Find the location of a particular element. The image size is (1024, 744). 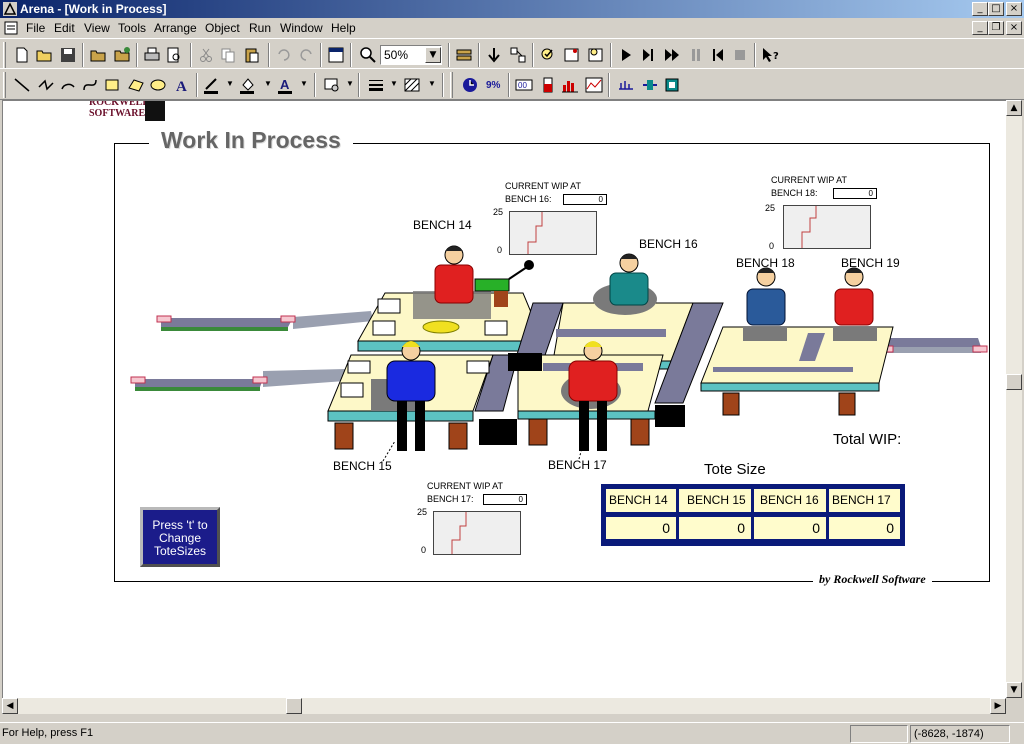

tote-header-bench14: BENCH 14 is located at coordinates (641, 500).